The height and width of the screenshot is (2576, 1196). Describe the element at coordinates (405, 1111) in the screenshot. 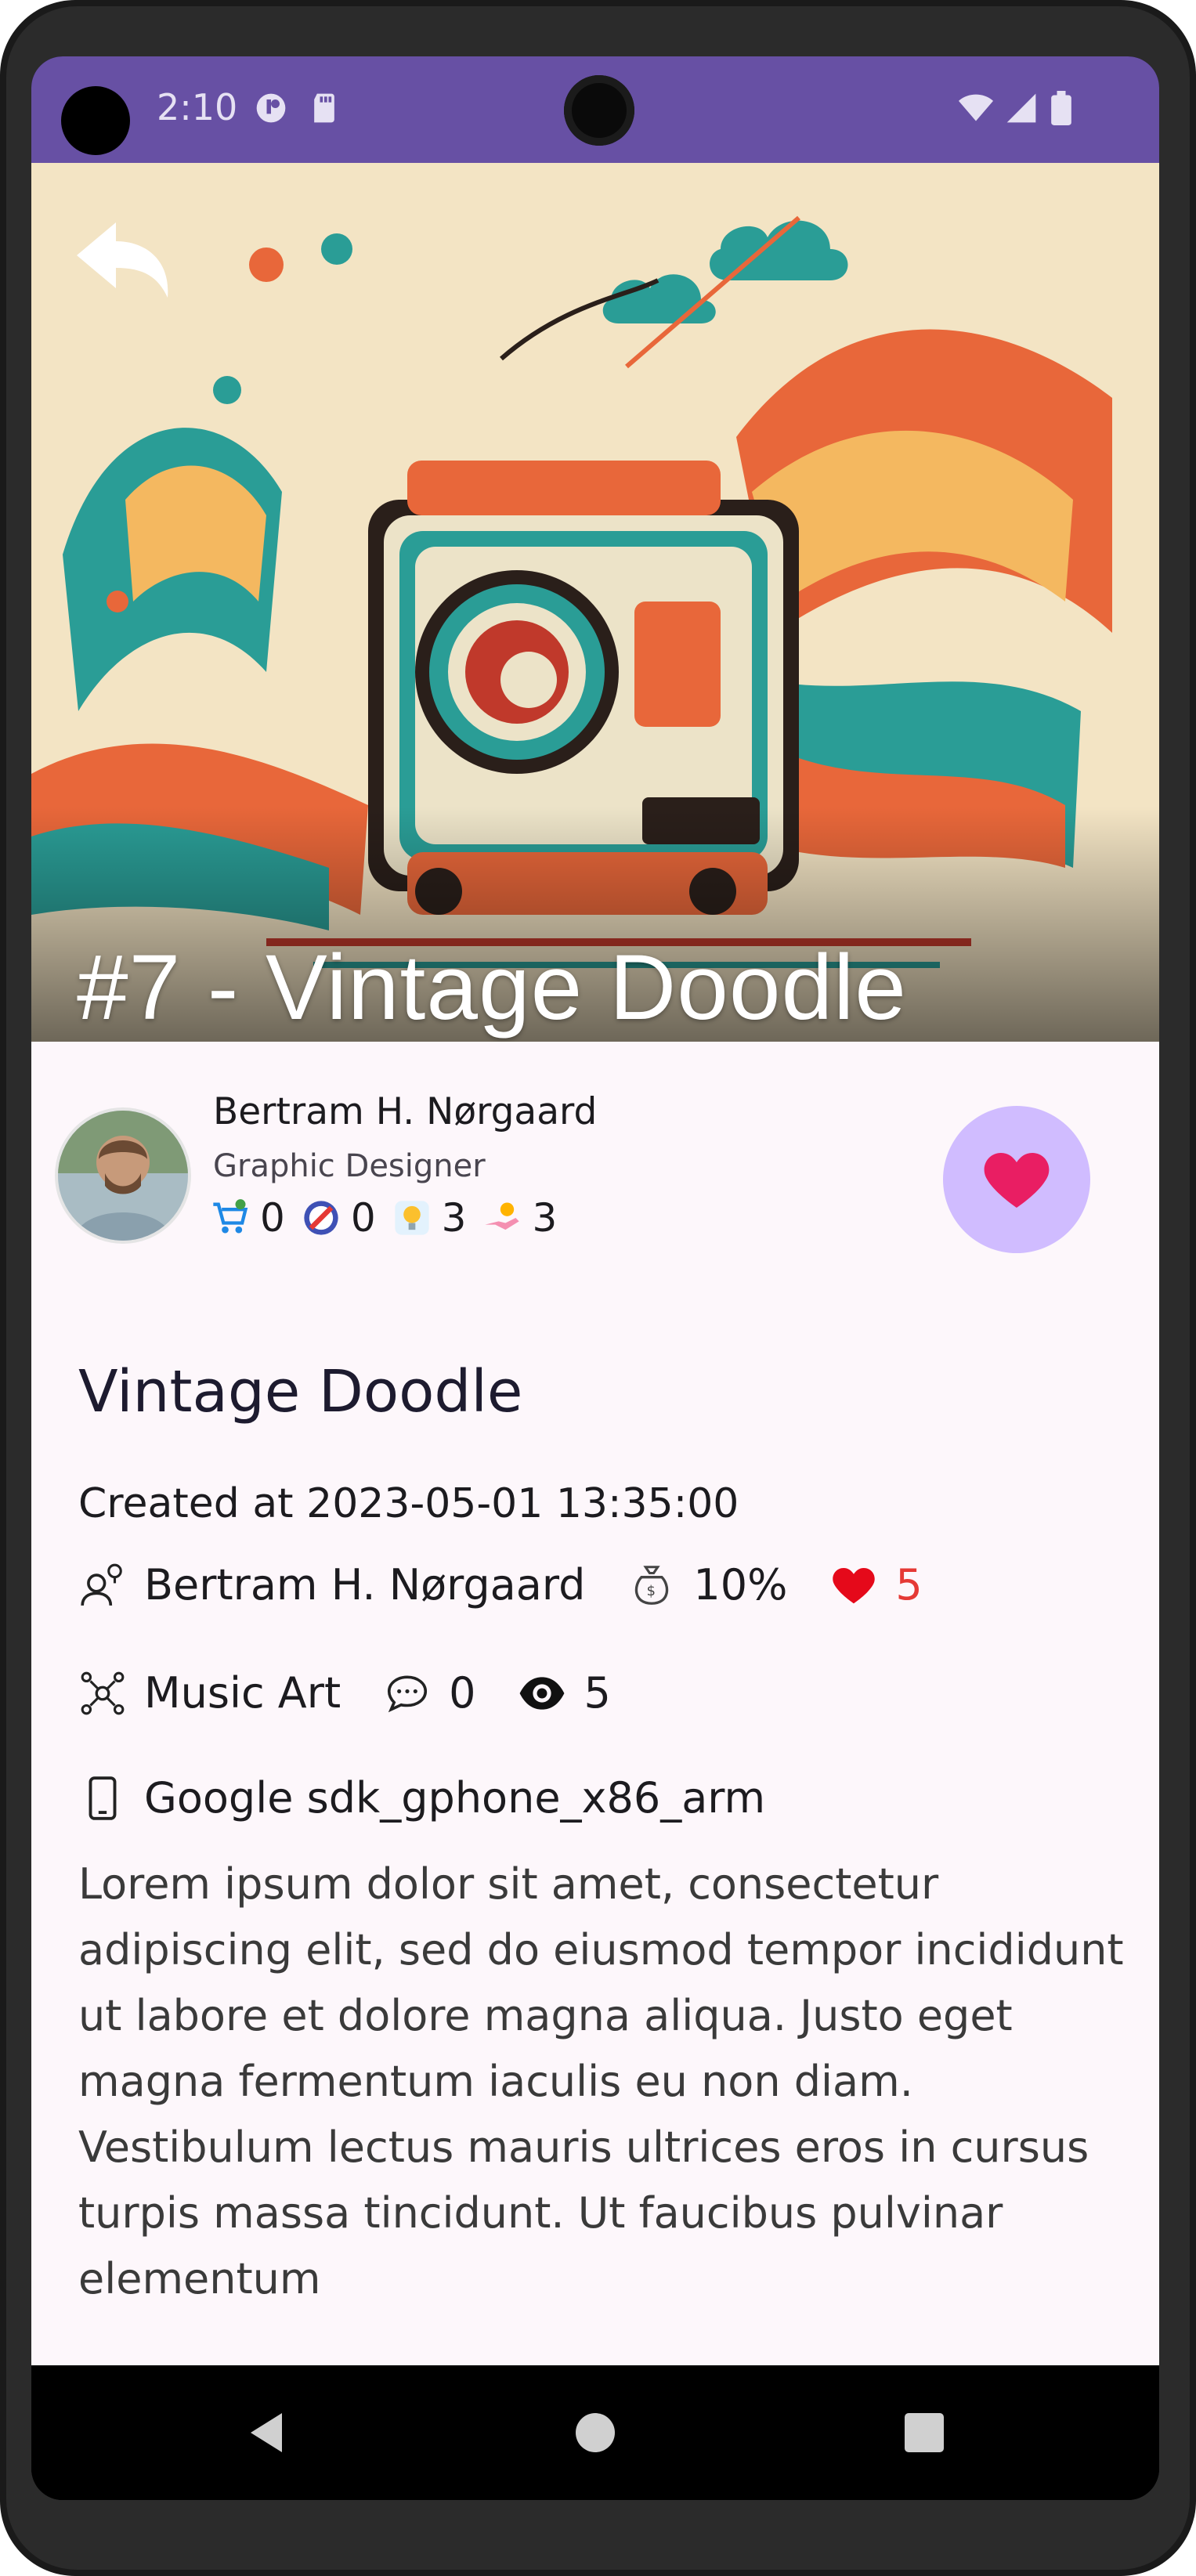

I see `author-name: Bertram H. Nørgaard` at that location.